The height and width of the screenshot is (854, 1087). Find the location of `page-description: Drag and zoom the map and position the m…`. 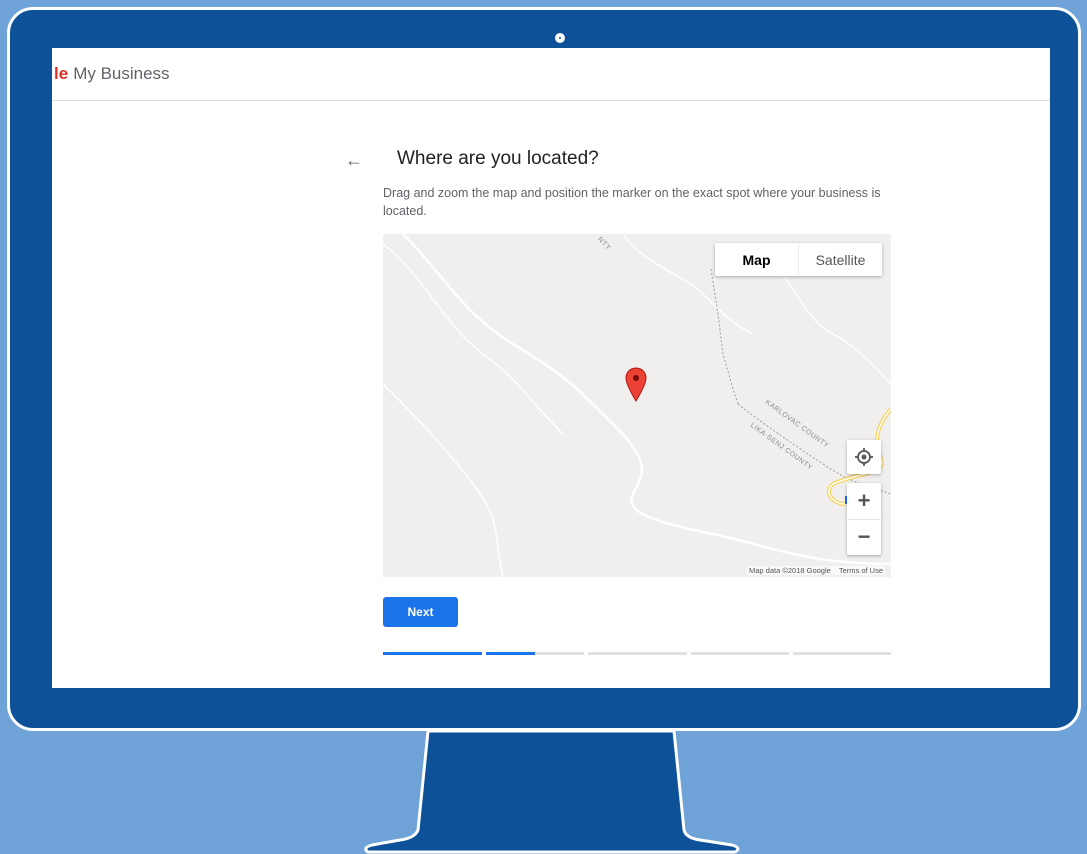

page-description: Drag and zoom the map and position the m… is located at coordinates (632, 202).